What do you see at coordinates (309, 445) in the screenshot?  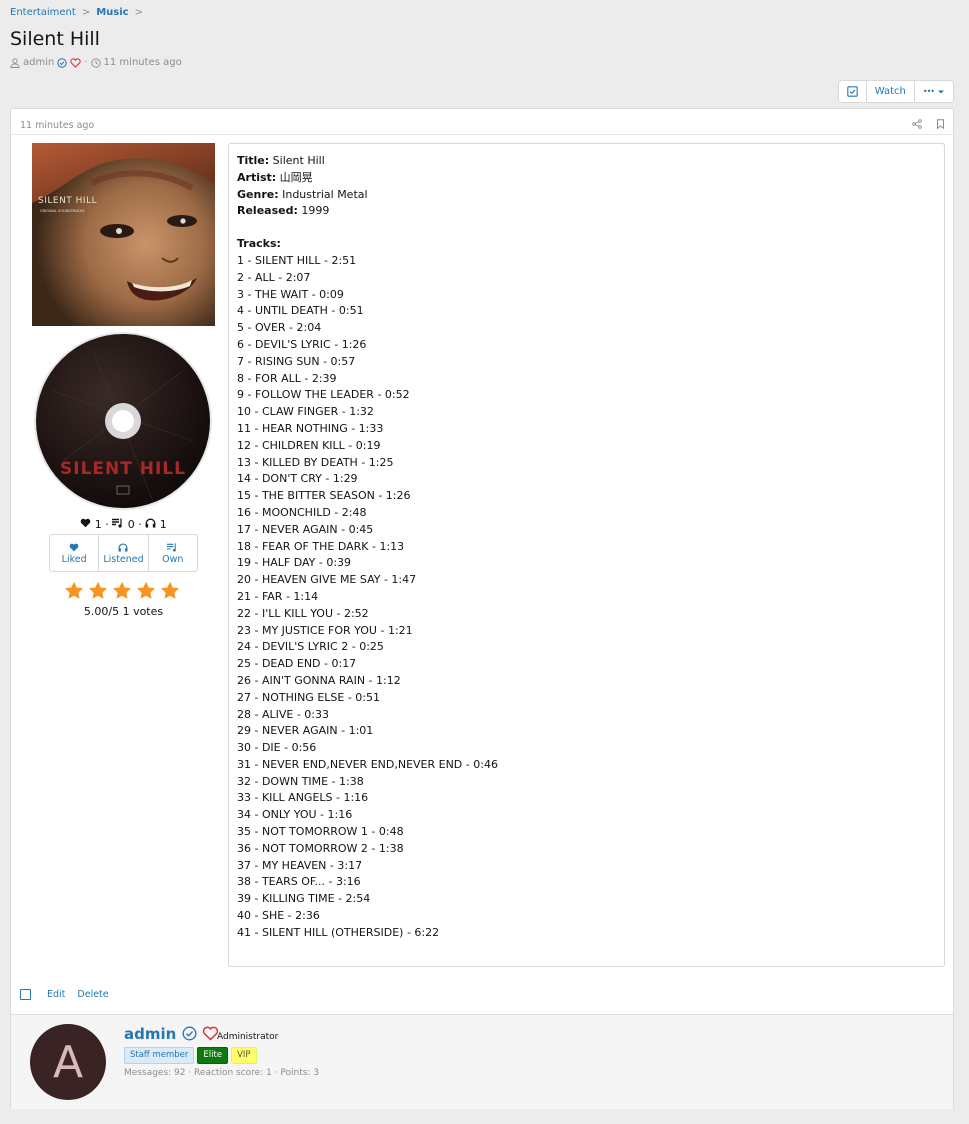 I see `track-item: 12 - CHILDREN KILL - 0:19` at bounding box center [309, 445].